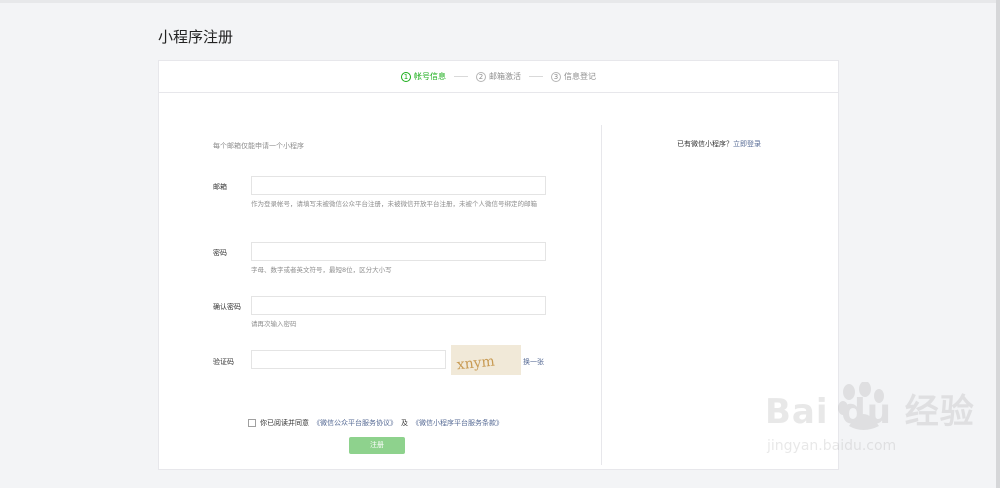 Image resolution: width=1000 pixels, height=488 pixels. What do you see at coordinates (601, 295) in the screenshot?
I see `column-divider` at bounding box center [601, 295].